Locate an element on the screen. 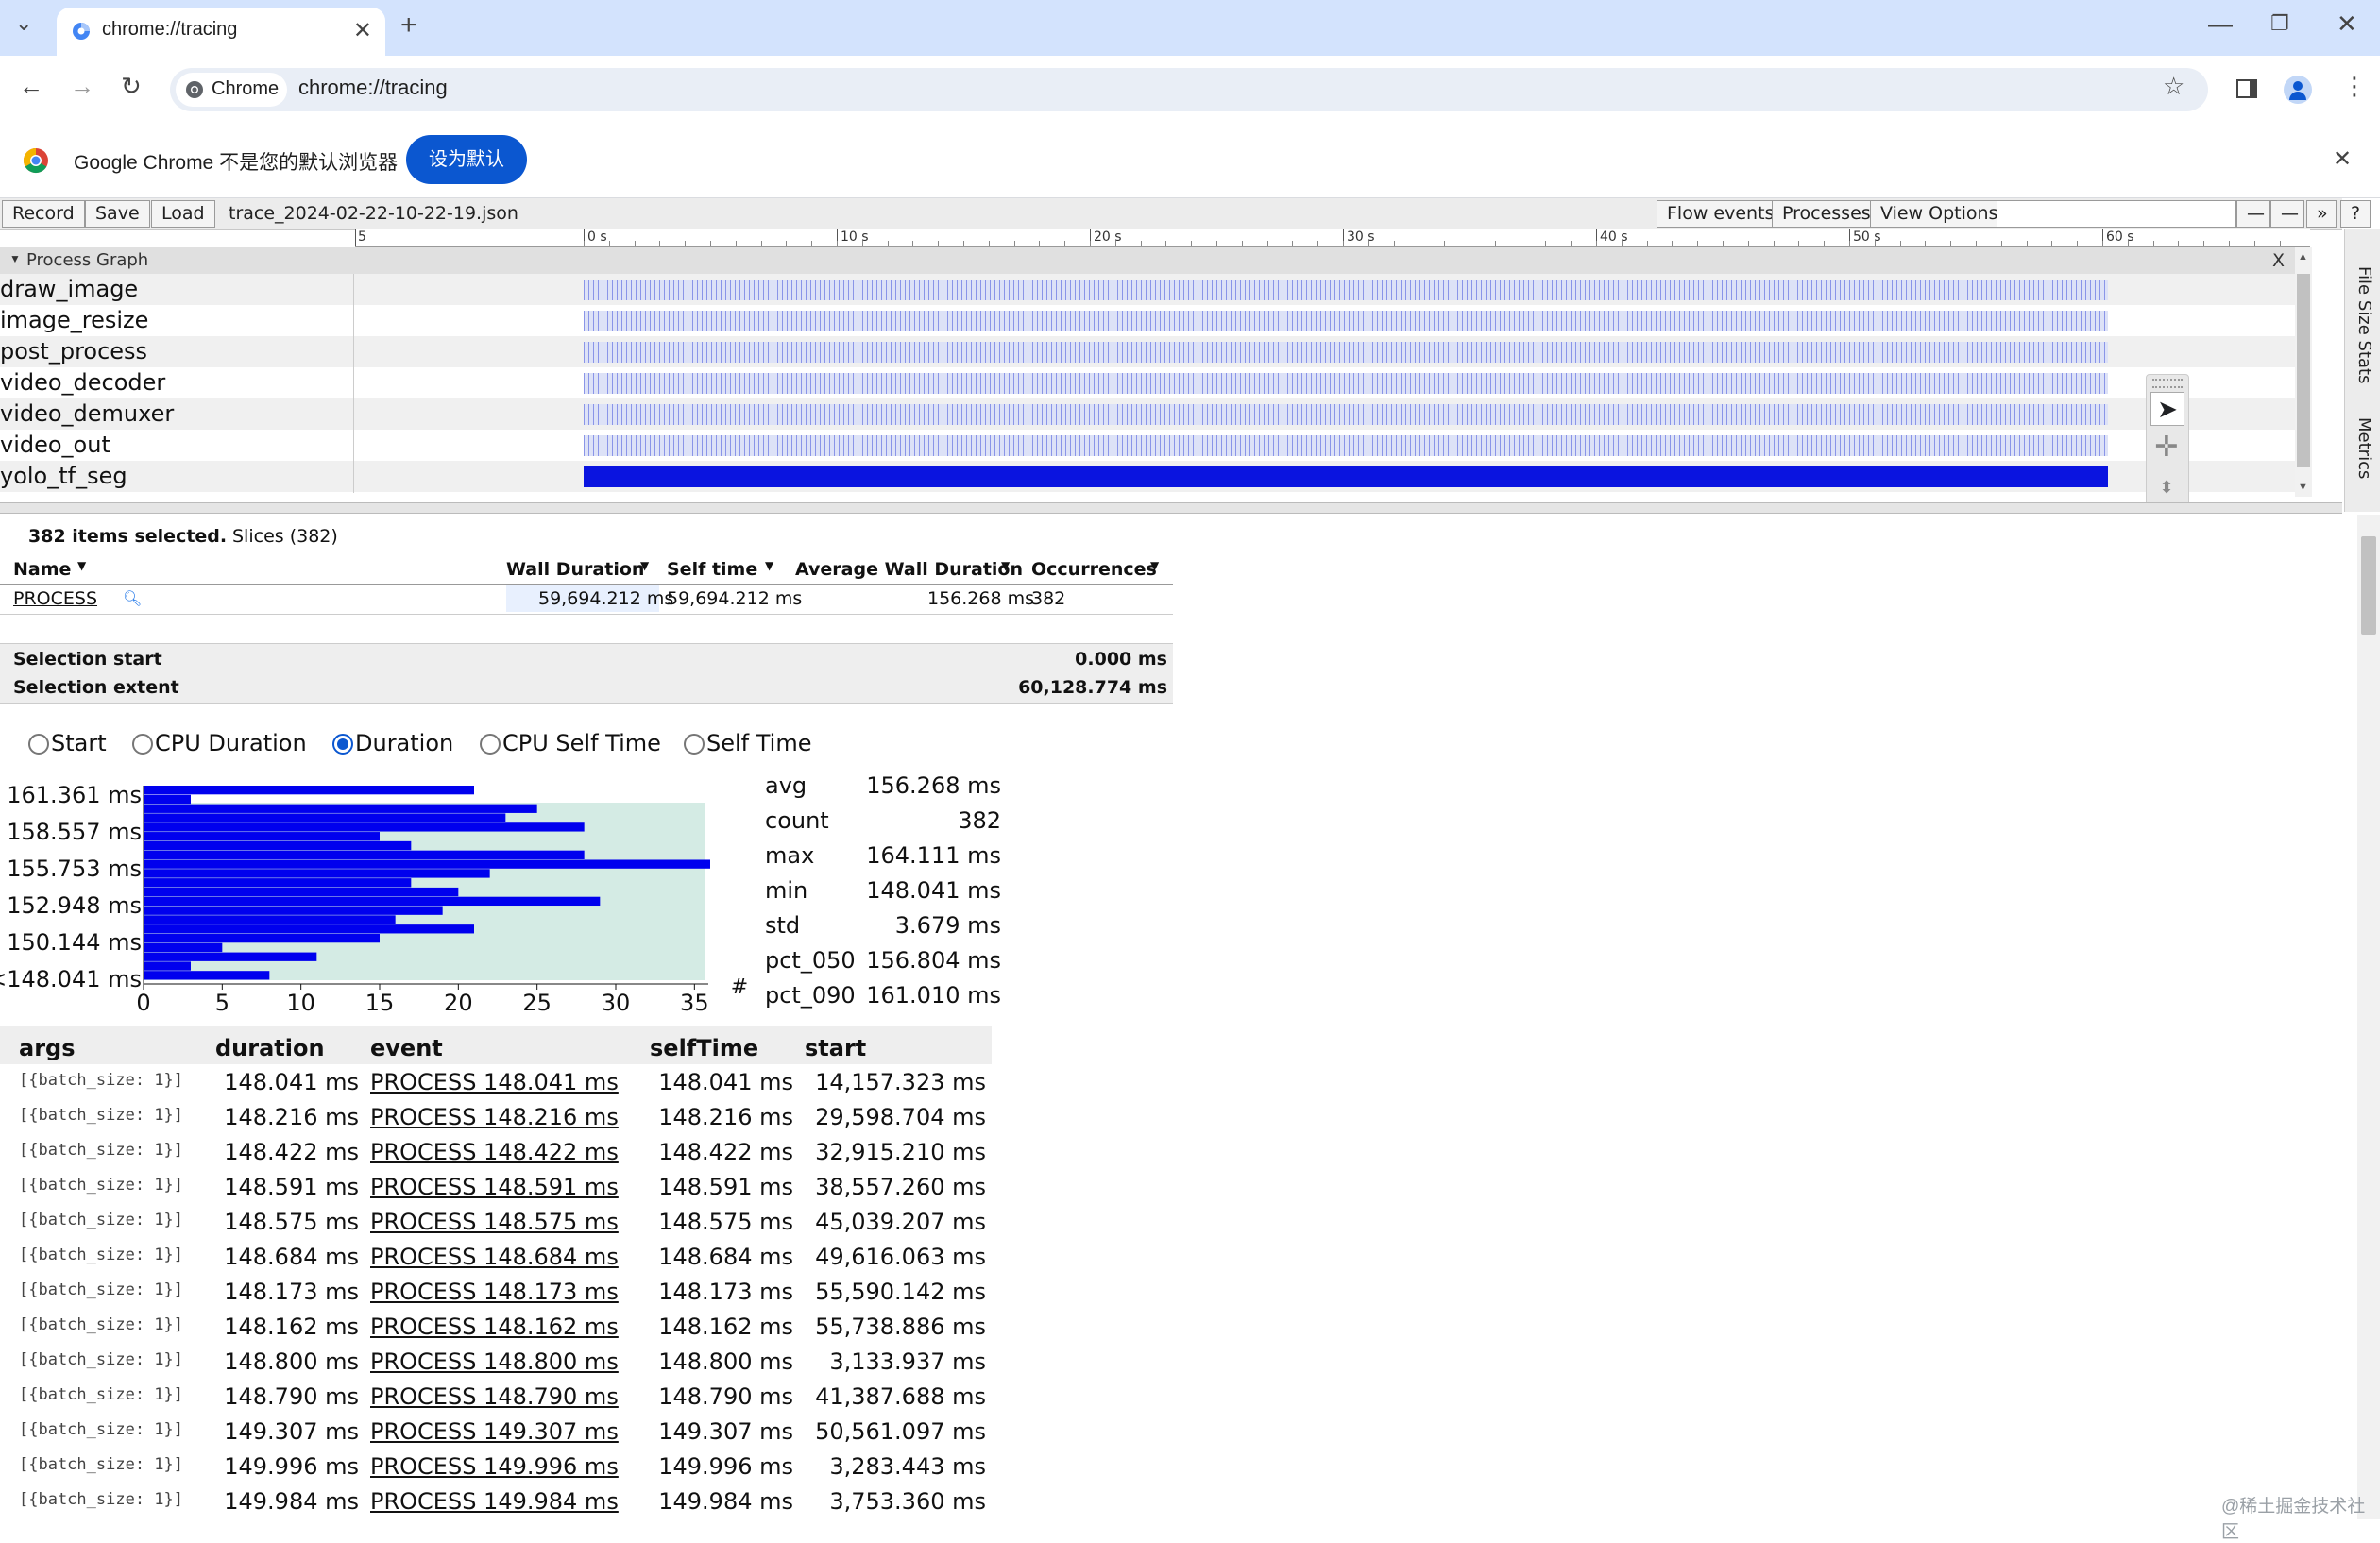  track-row: video_demuxer is located at coordinates (1147, 414).